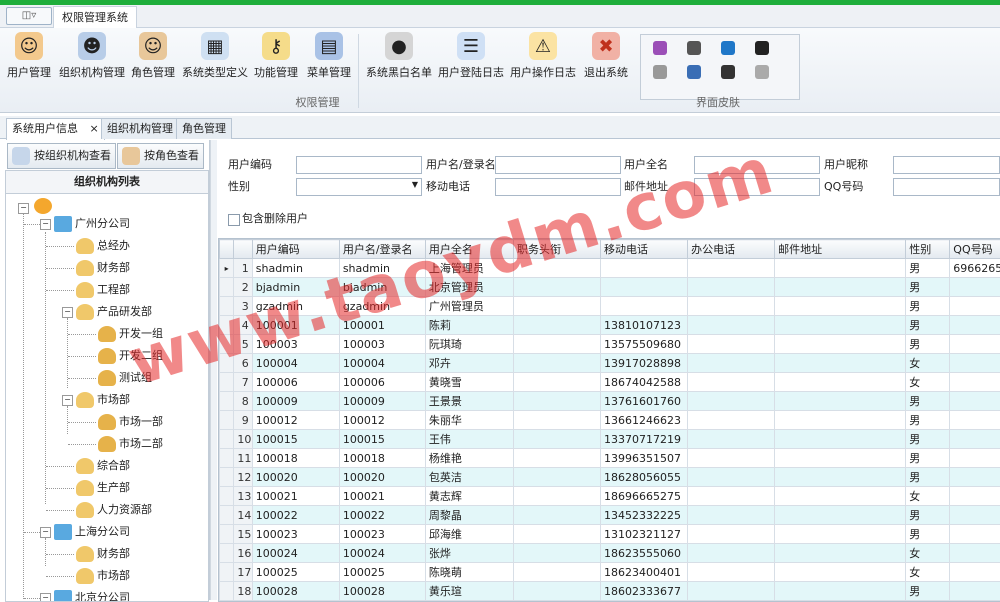 This screenshot has height=602, width=1000. Describe the element at coordinates (469, 534) in the screenshot. I see `table-cell: 邱海维` at that location.